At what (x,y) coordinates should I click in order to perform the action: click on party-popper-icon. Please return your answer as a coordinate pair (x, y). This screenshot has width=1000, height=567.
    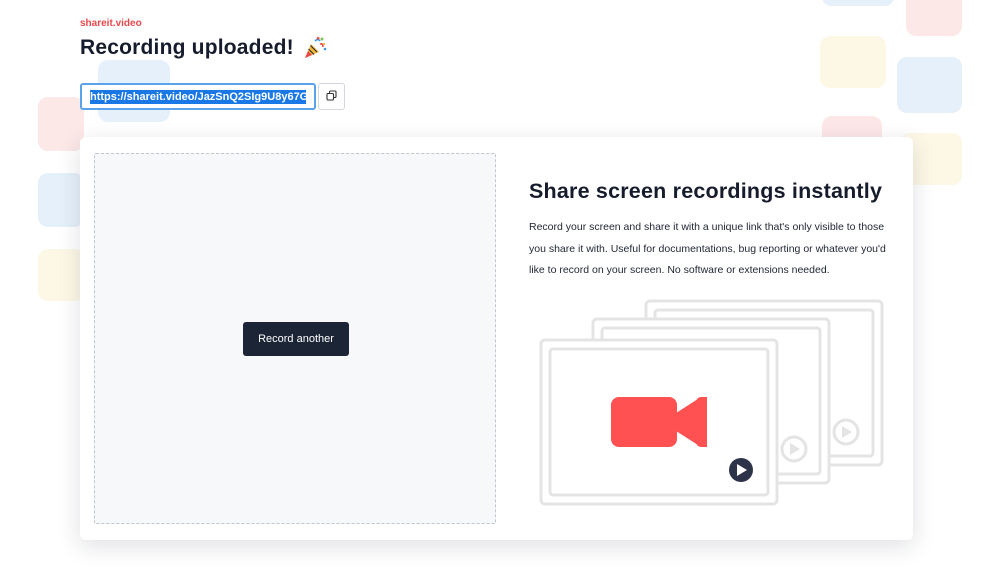
    Looking at the image, I should click on (315, 48).